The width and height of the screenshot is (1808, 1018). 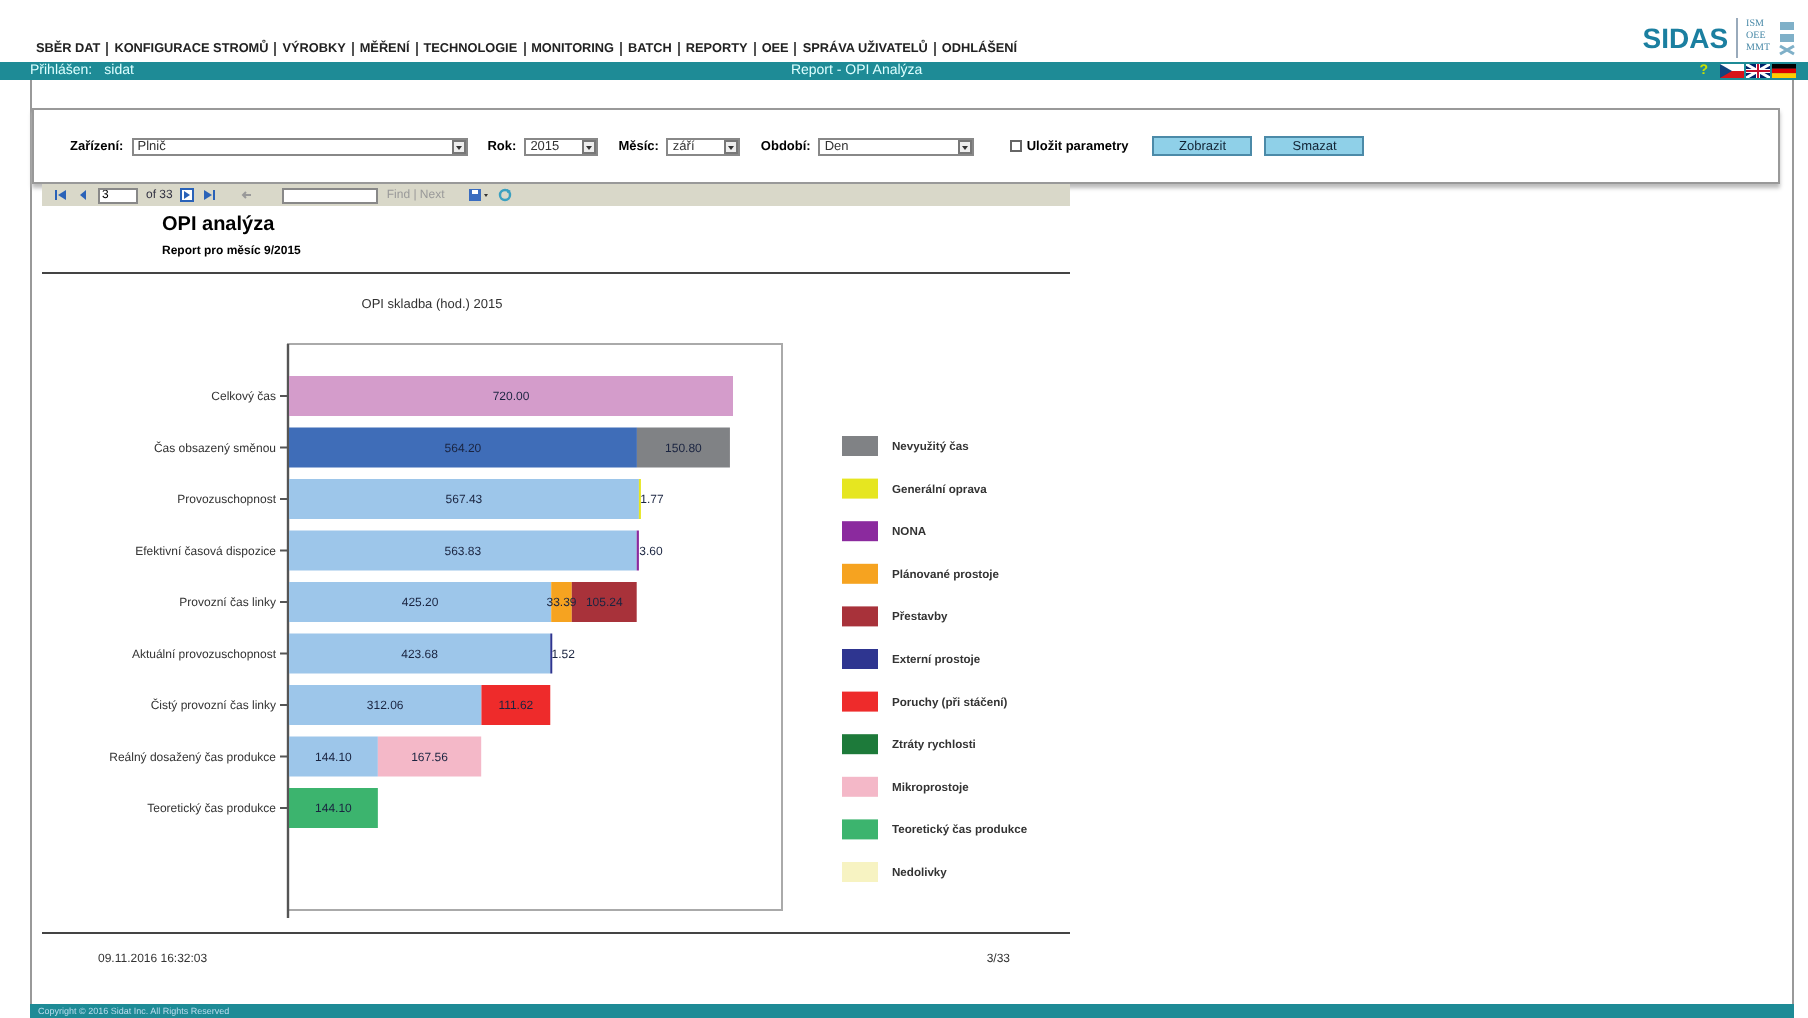 What do you see at coordinates (1787, 38) in the screenshot?
I see `logo-icon` at bounding box center [1787, 38].